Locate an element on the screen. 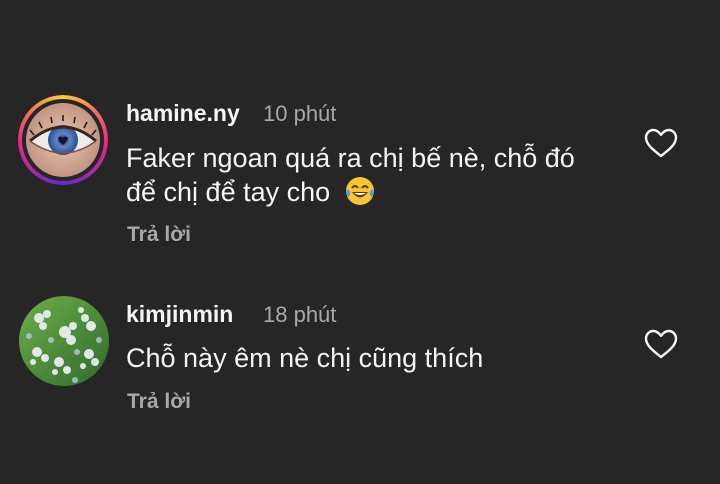 The width and height of the screenshot is (720, 484). comment-text-line: để chị để tay cho is located at coordinates (251, 192).